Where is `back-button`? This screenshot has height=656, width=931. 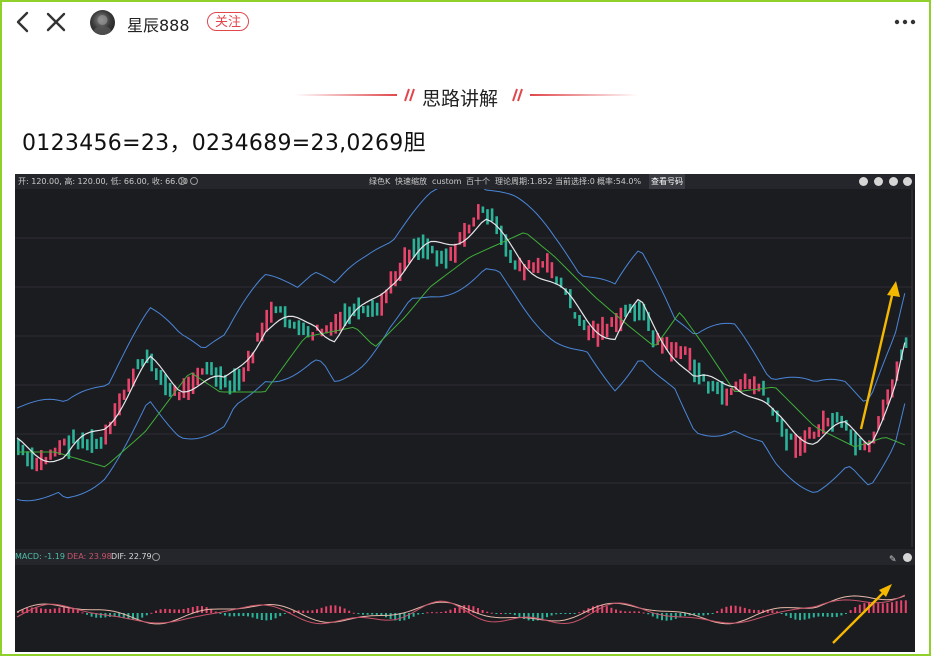 back-button is located at coordinates (22, 22).